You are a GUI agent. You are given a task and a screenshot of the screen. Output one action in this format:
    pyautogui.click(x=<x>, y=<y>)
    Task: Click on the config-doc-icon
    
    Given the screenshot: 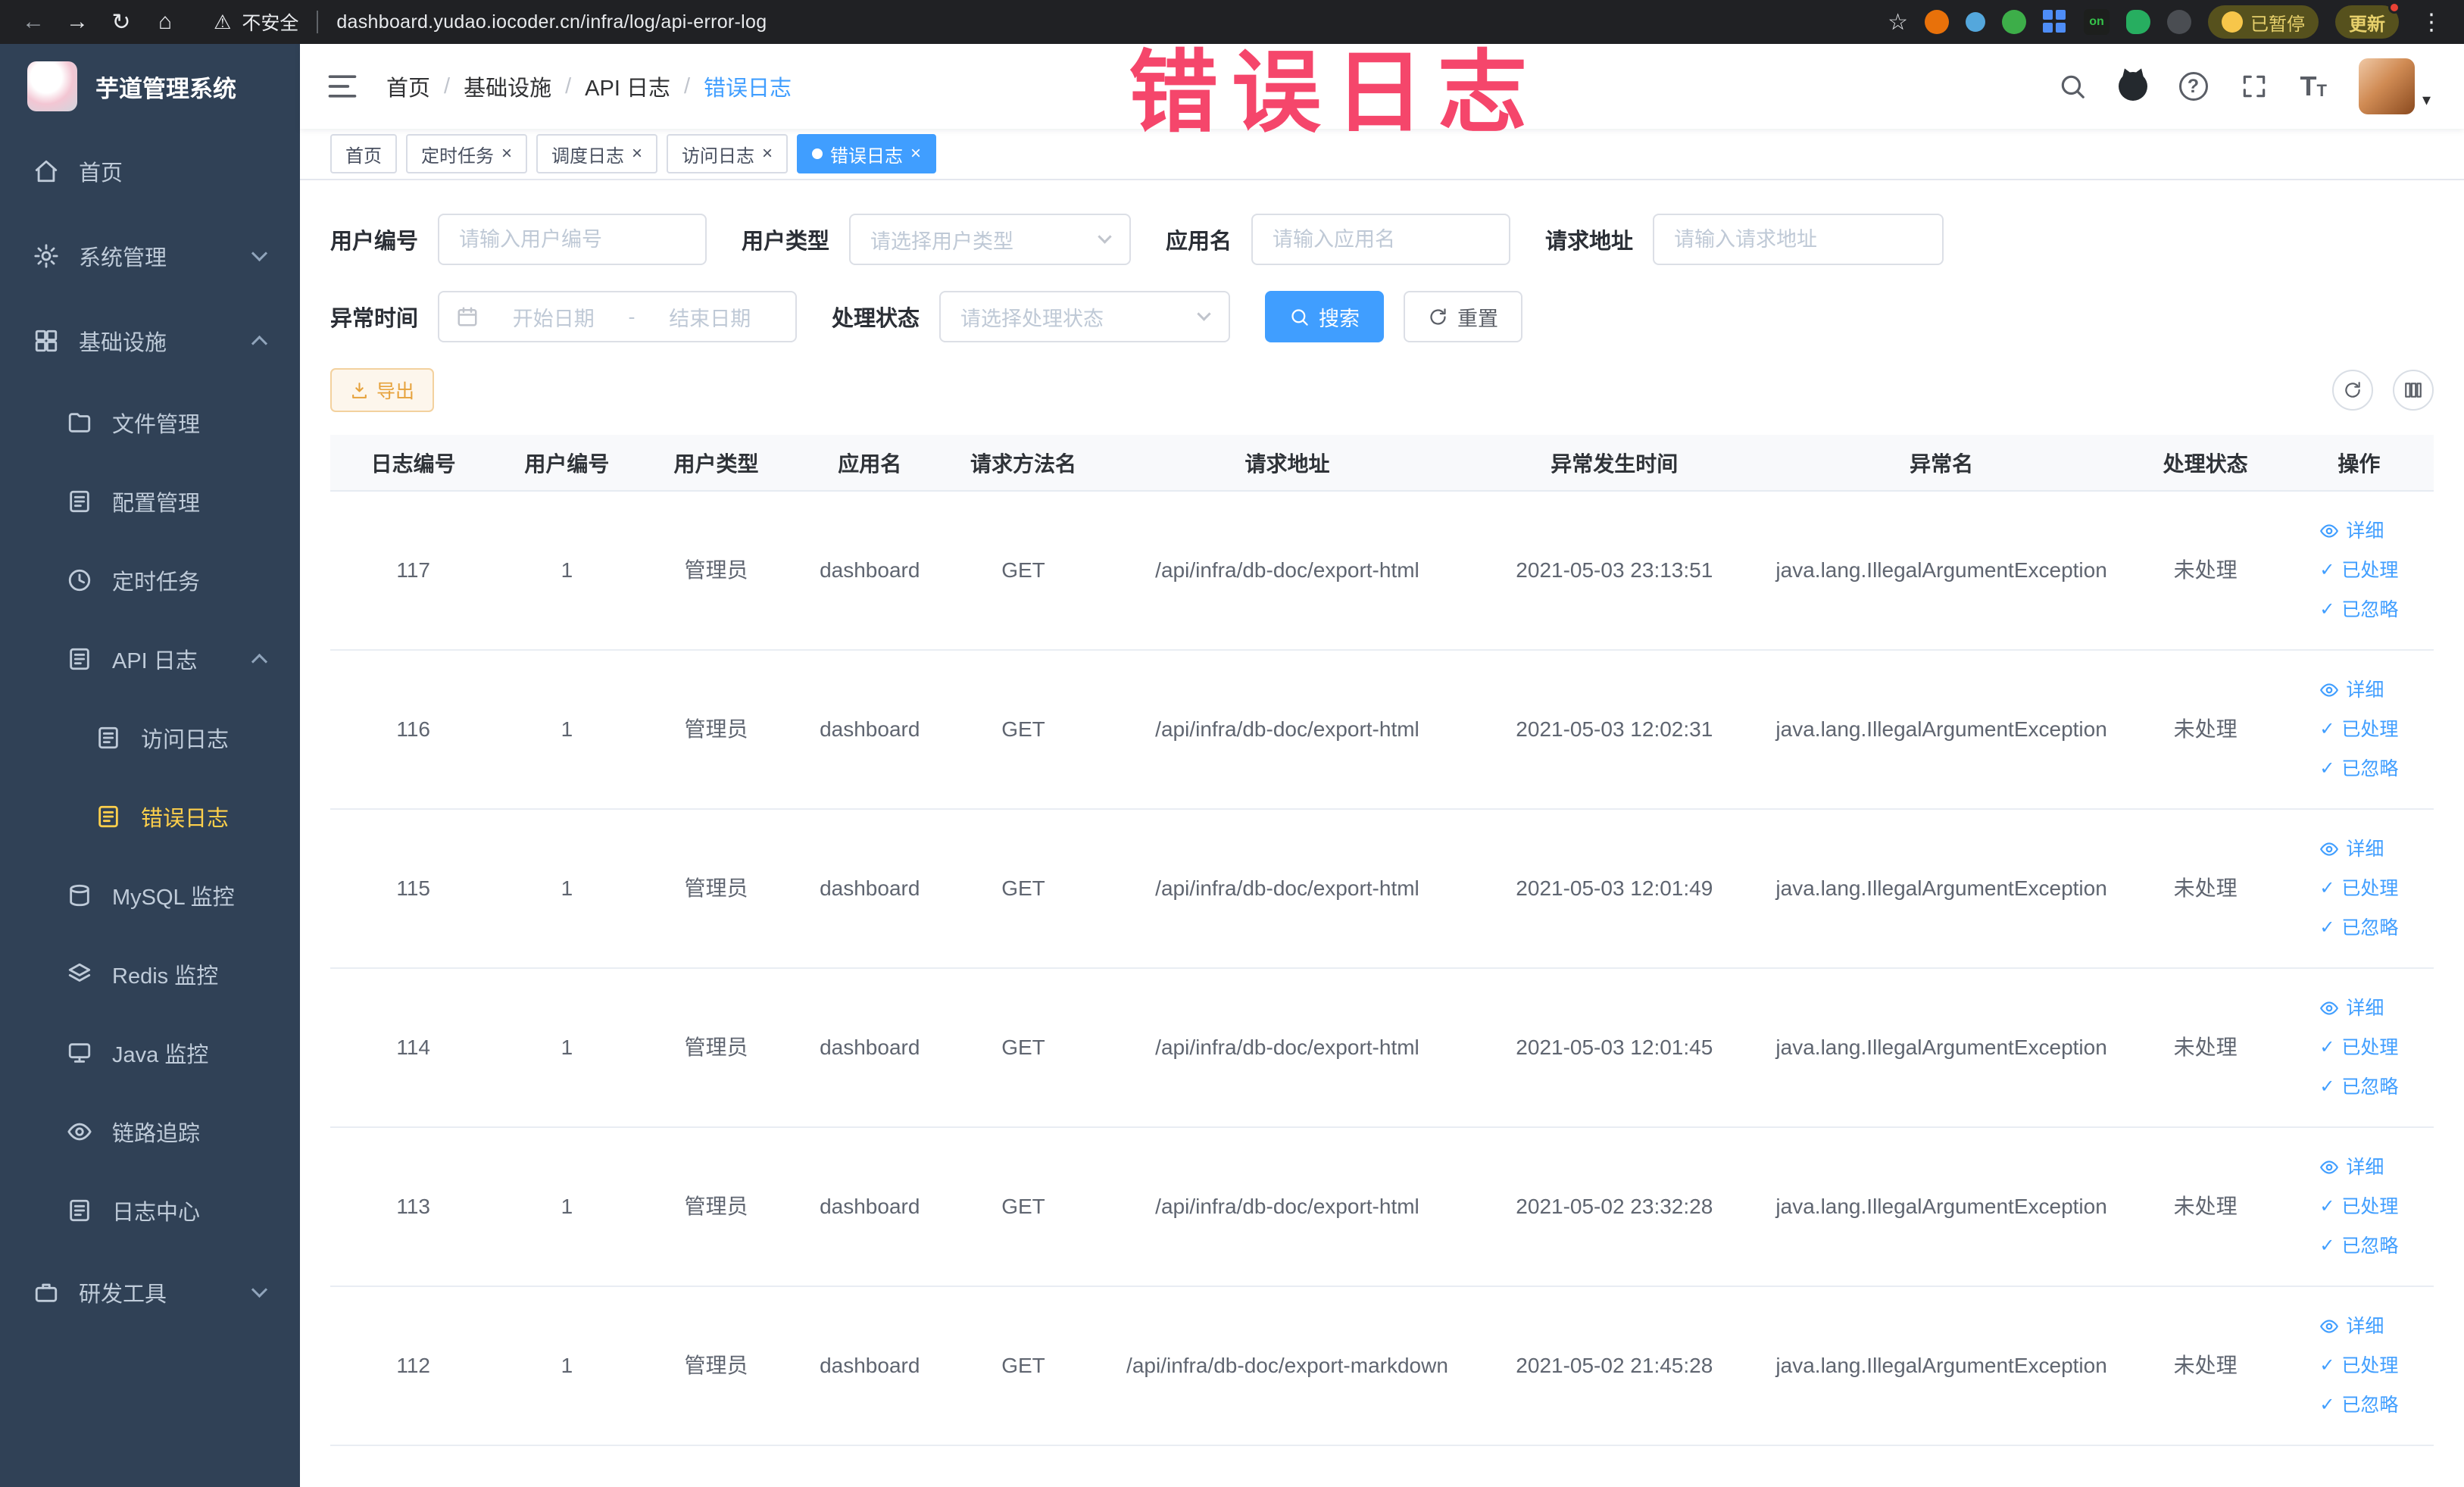 What is the action you would take?
    pyautogui.click(x=79, y=501)
    